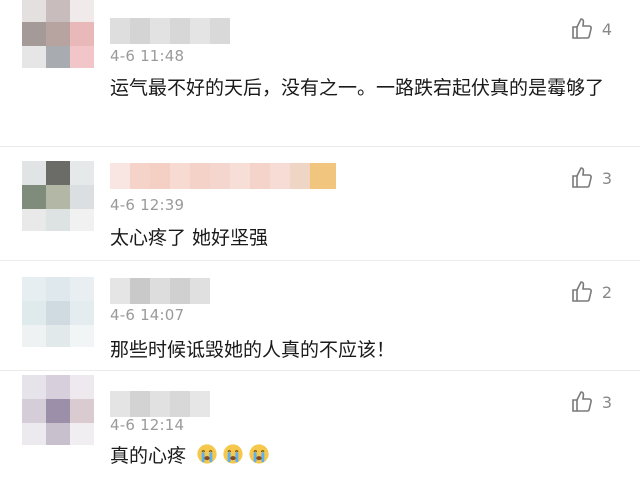  I want to click on comment-timestamp: 4-6 11:48, so click(147, 56).